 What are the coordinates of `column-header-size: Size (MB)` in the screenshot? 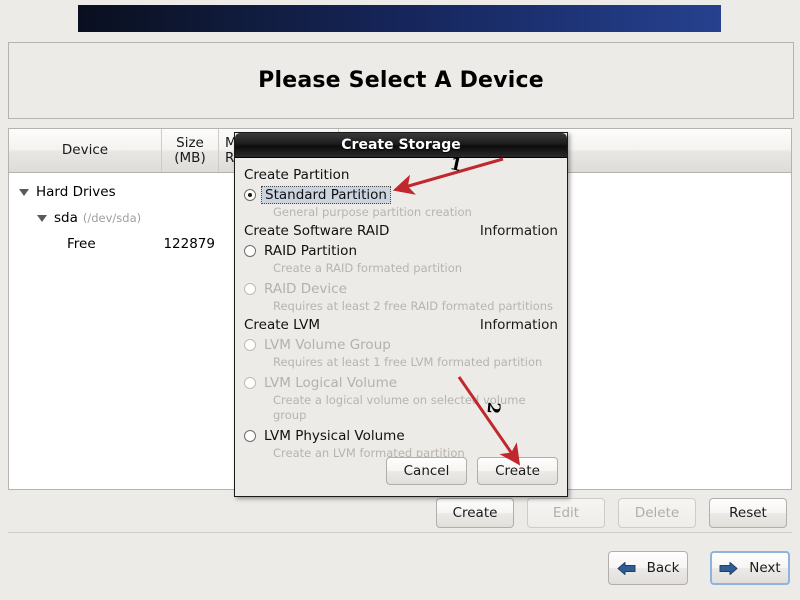 It's located at (190, 150).